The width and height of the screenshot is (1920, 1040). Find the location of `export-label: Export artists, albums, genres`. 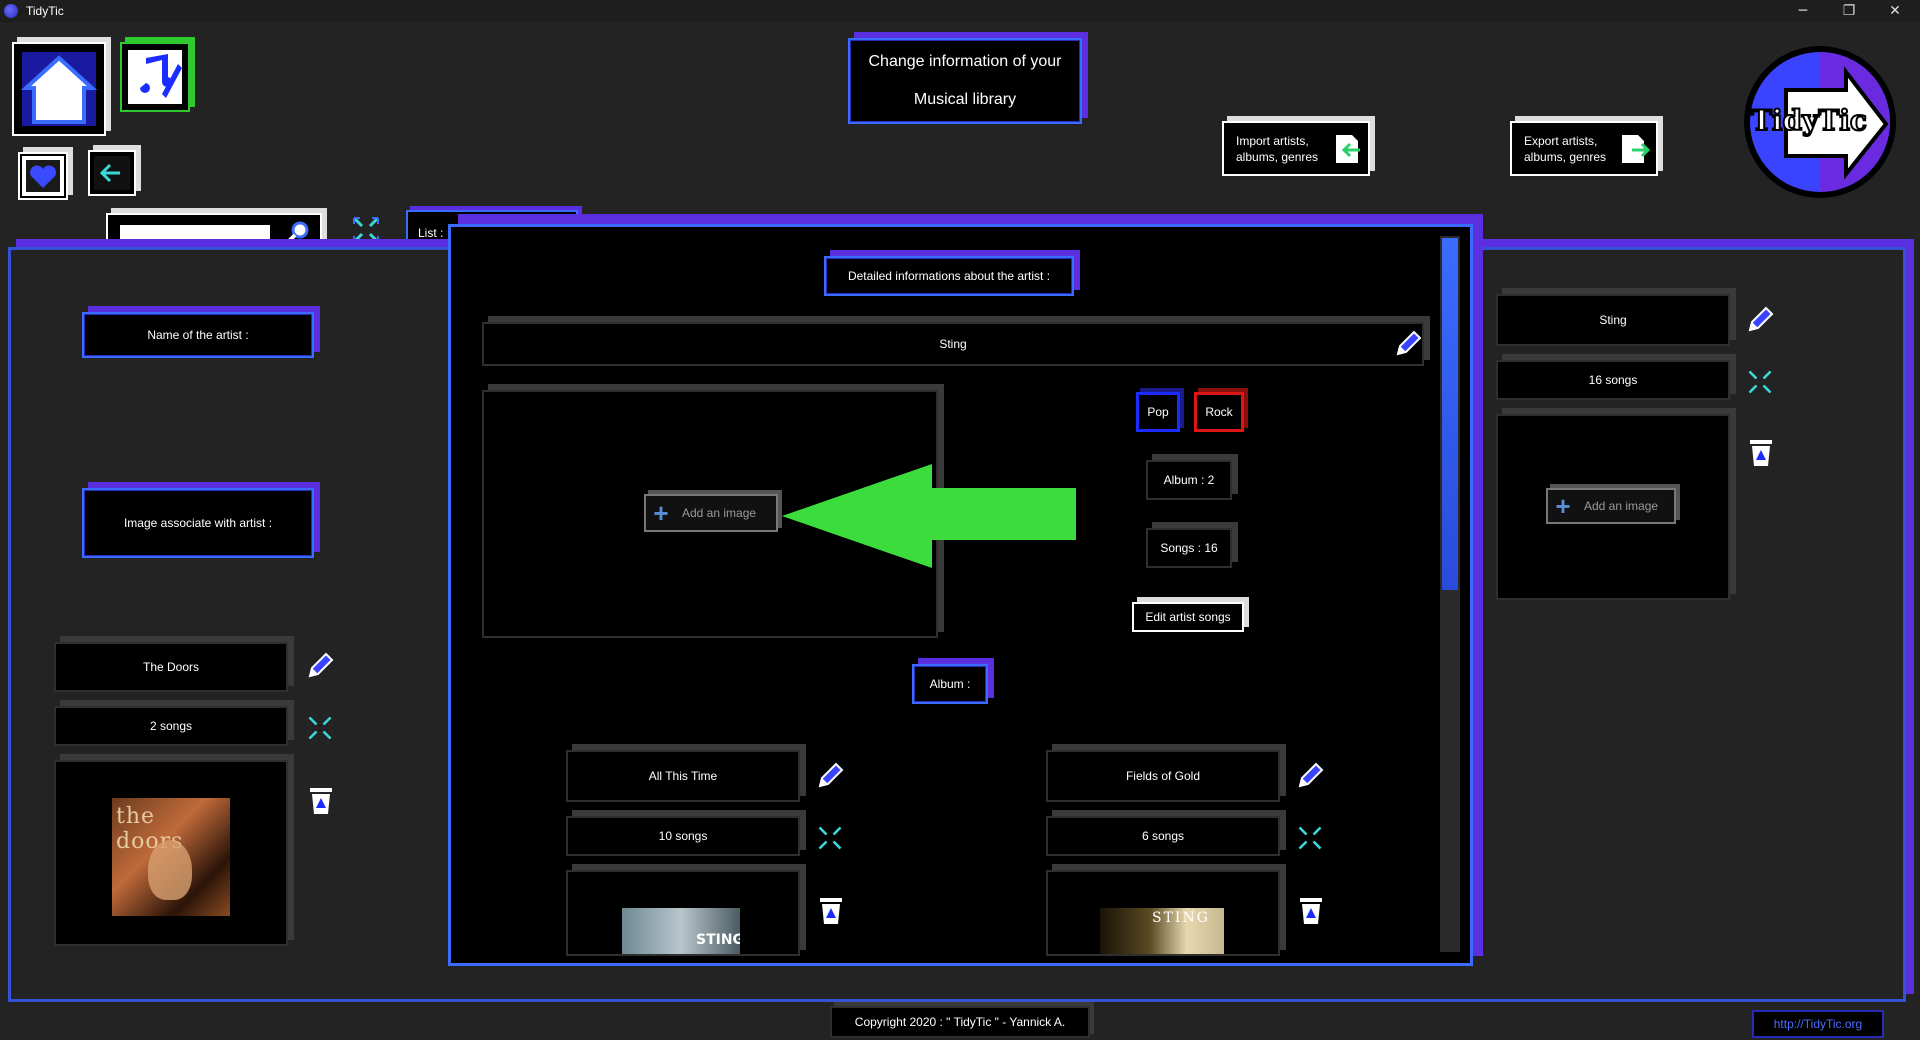

export-label: Export artists, albums, genres is located at coordinates (1565, 149).